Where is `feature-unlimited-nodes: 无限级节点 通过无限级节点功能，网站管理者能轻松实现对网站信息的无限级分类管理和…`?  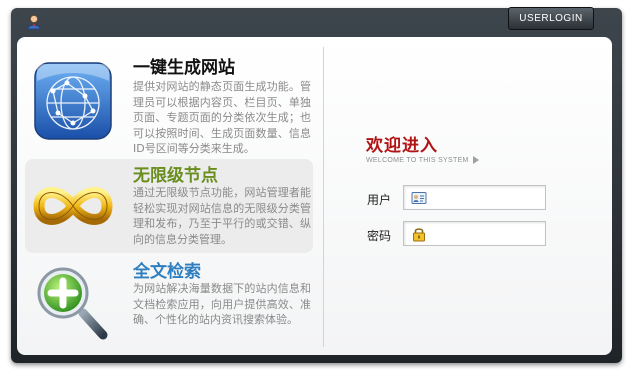
feature-unlimited-nodes: 无限级节点 通过无限级节点功能，网站管理者能轻松实现对网站信息的无限级分类管理和… is located at coordinates (169, 206).